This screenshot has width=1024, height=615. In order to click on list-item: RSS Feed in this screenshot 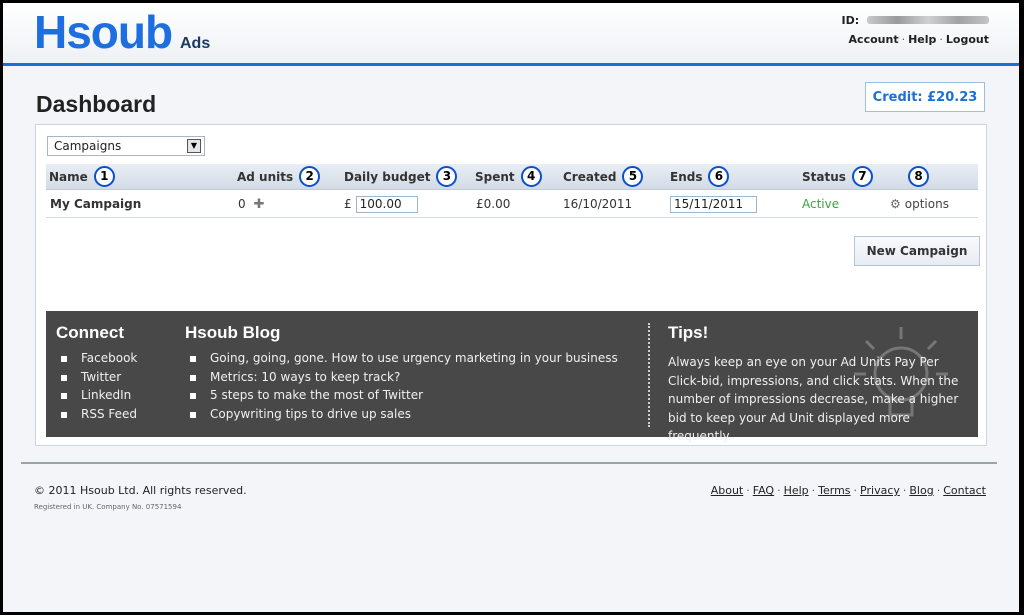, I will do `click(96, 414)`.